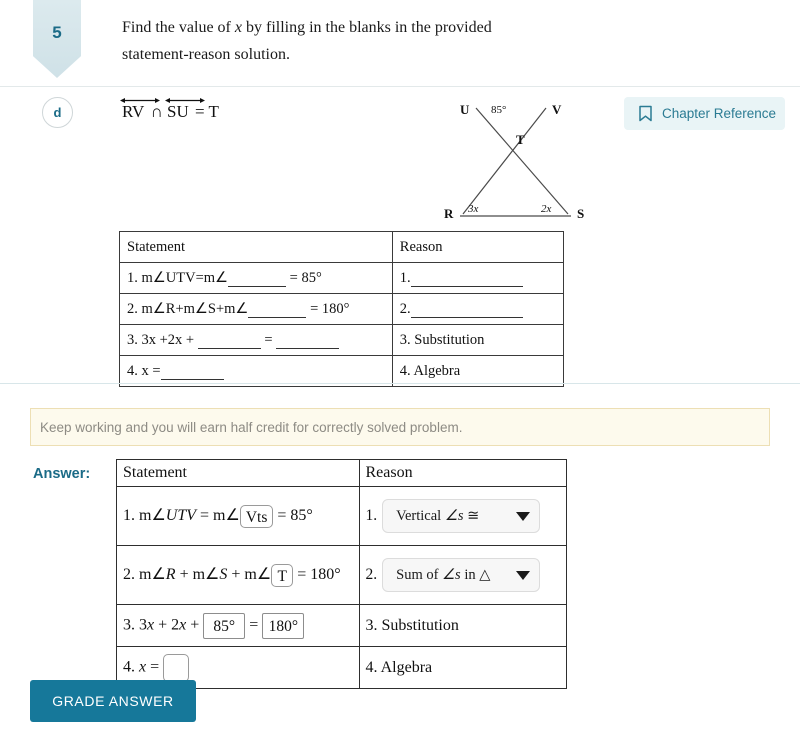 The width and height of the screenshot is (800, 746). Describe the element at coordinates (192, 373) in the screenshot. I see `problem-row4-blank` at that location.